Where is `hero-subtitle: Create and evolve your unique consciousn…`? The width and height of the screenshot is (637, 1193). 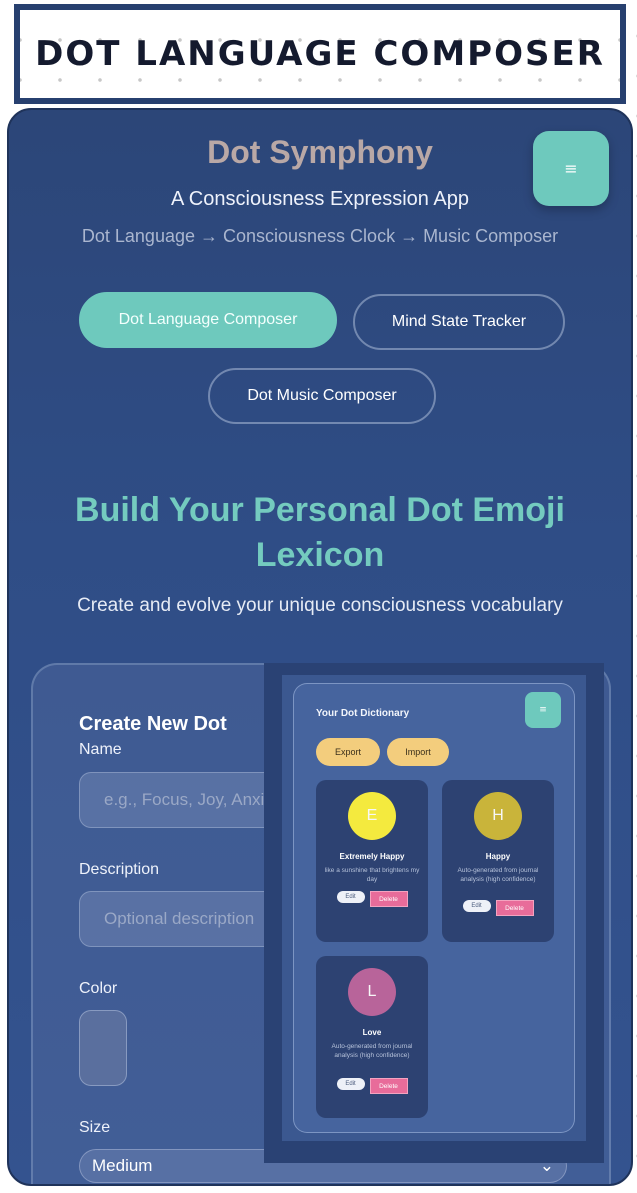
hero-subtitle: Create and evolve your unique consciousn… is located at coordinates (320, 605).